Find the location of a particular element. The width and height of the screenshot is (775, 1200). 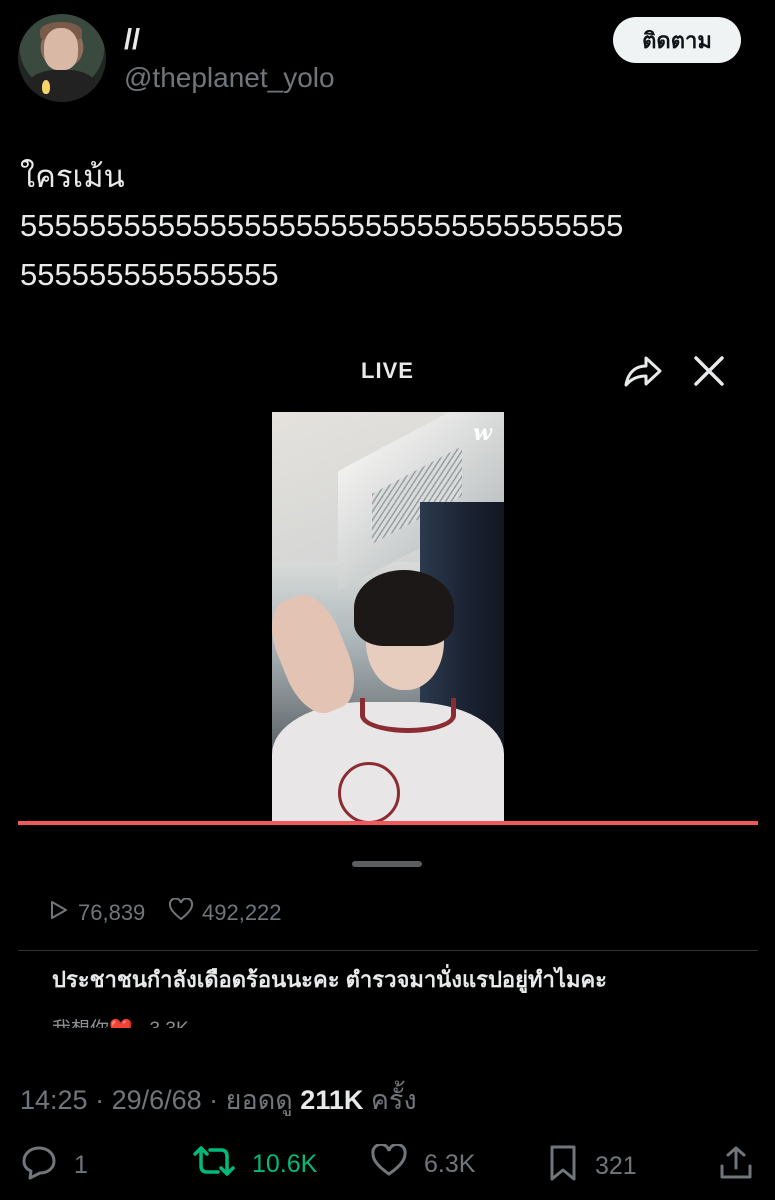

playback-progress-bar is located at coordinates (388, 823).